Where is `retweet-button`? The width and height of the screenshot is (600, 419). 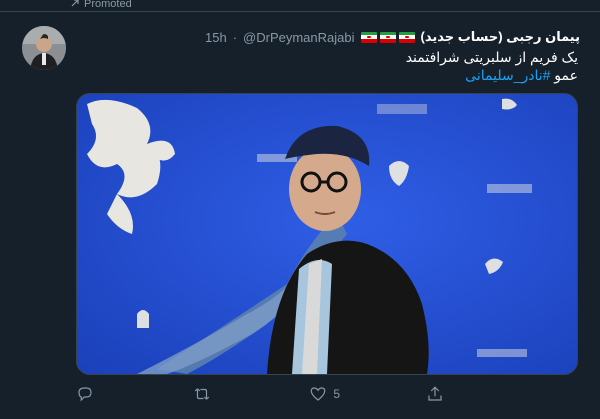 retweet-button is located at coordinates (228, 394).